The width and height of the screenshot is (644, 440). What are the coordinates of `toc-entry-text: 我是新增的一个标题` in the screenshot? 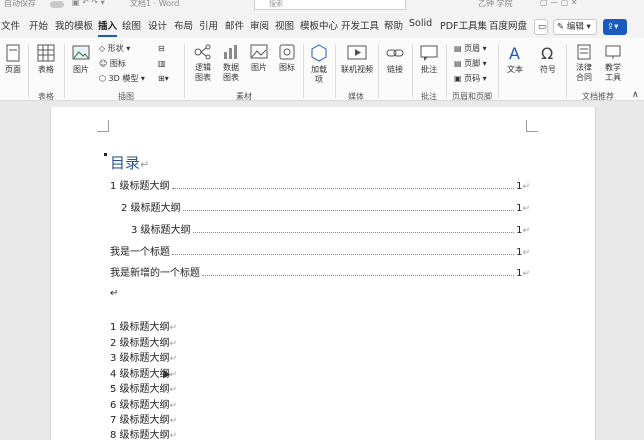 It's located at (155, 273).